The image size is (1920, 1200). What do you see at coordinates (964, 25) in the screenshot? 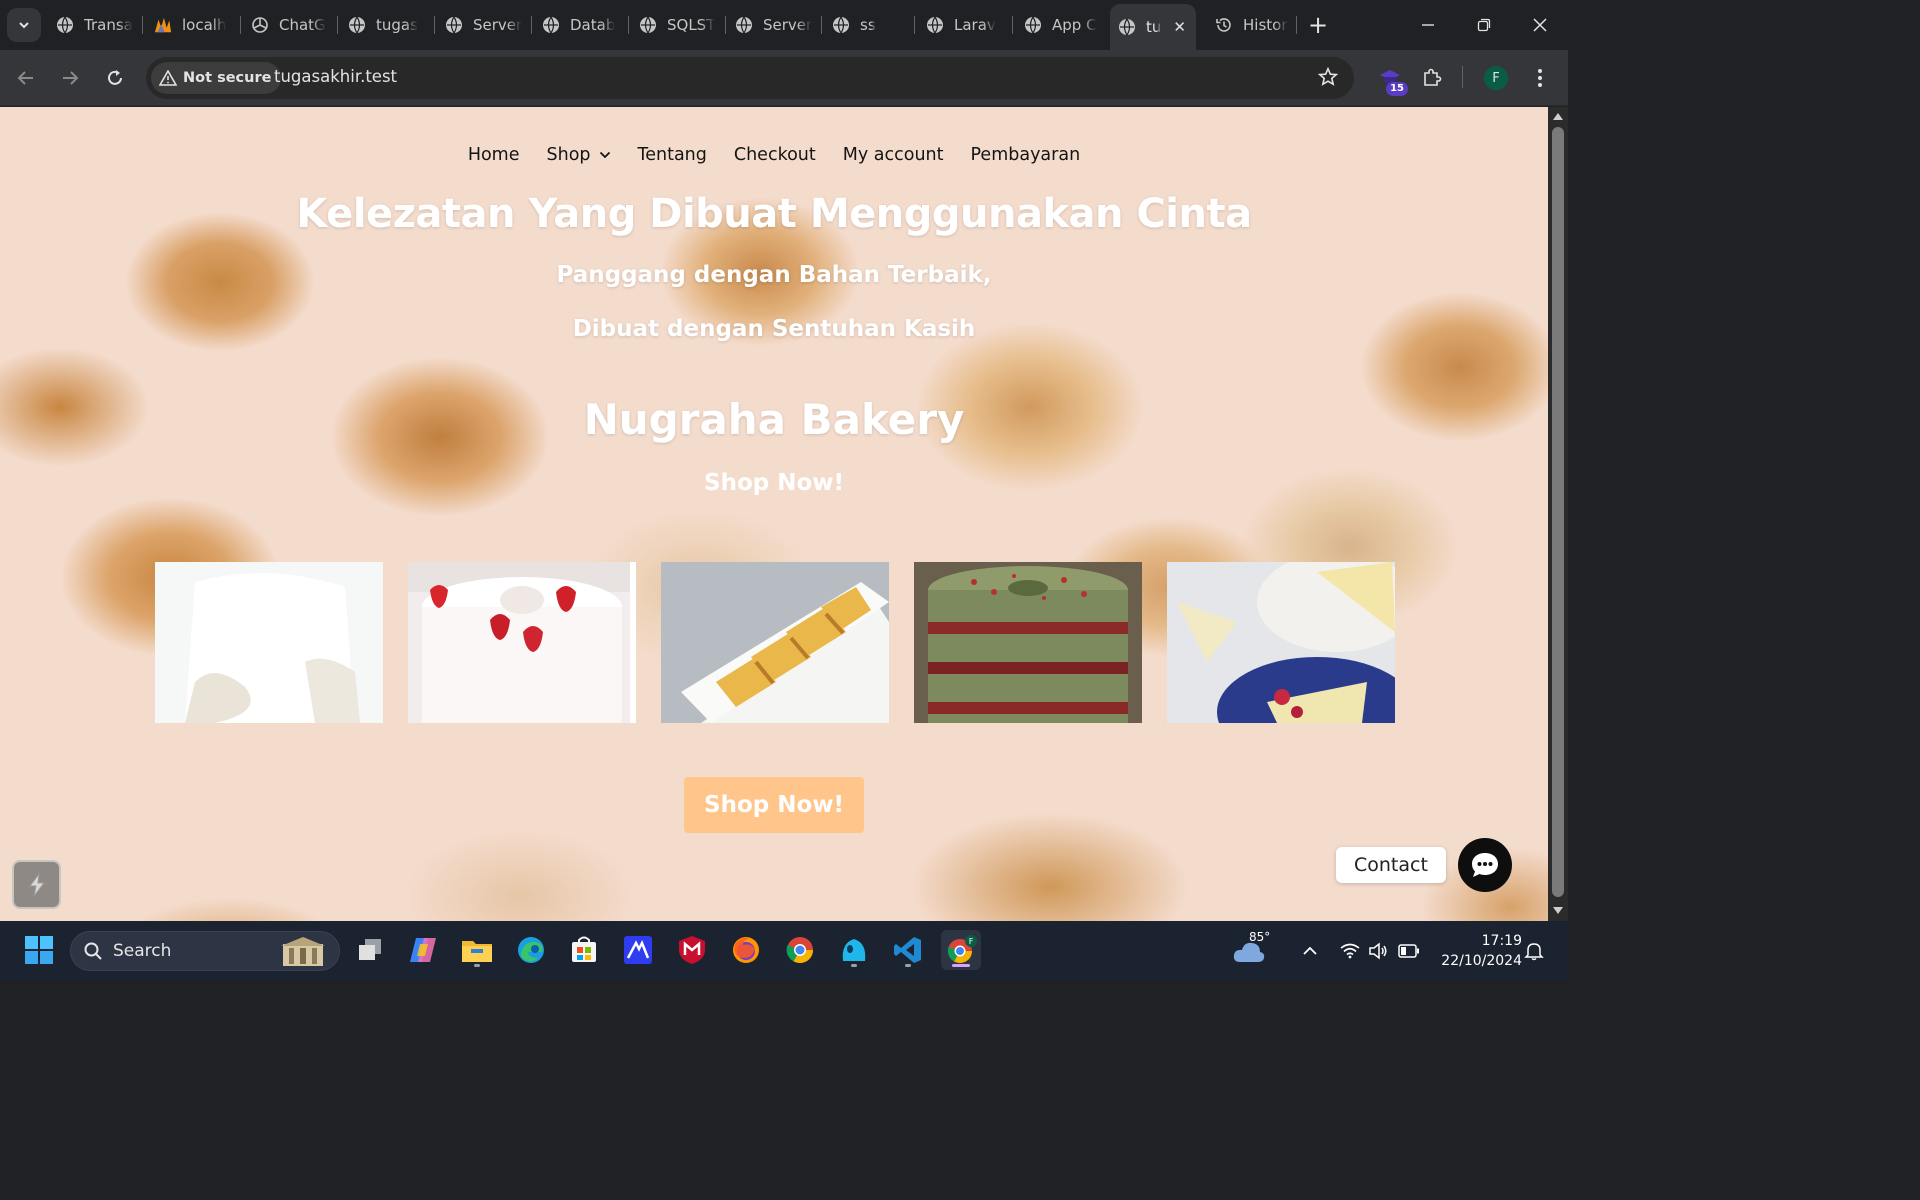
I see `browser-tab: Larav` at bounding box center [964, 25].